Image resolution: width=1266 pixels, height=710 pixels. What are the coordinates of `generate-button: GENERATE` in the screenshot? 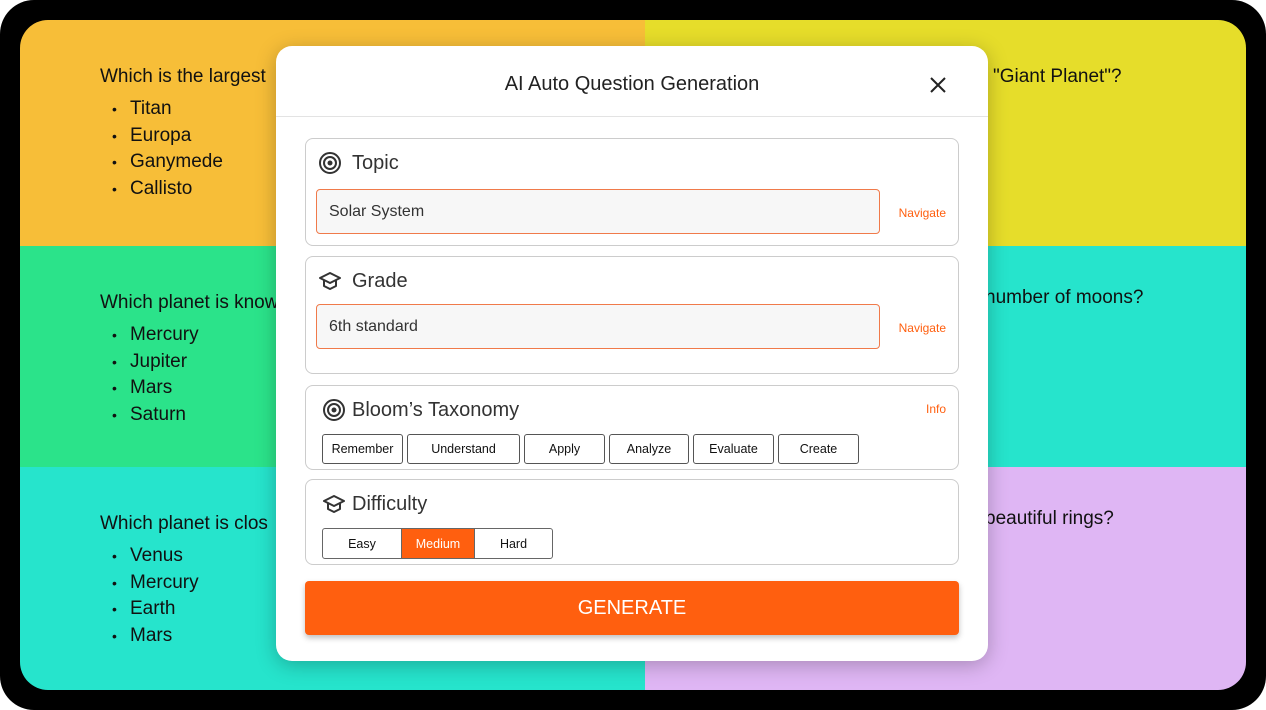 It's located at (632, 608).